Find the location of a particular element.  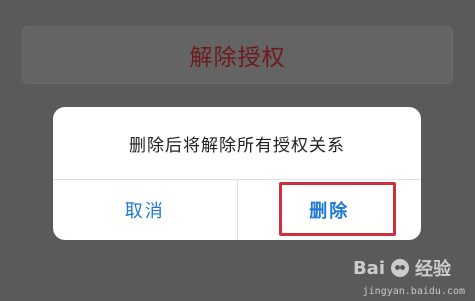

cancel-button: 取消 is located at coordinates (145, 210).